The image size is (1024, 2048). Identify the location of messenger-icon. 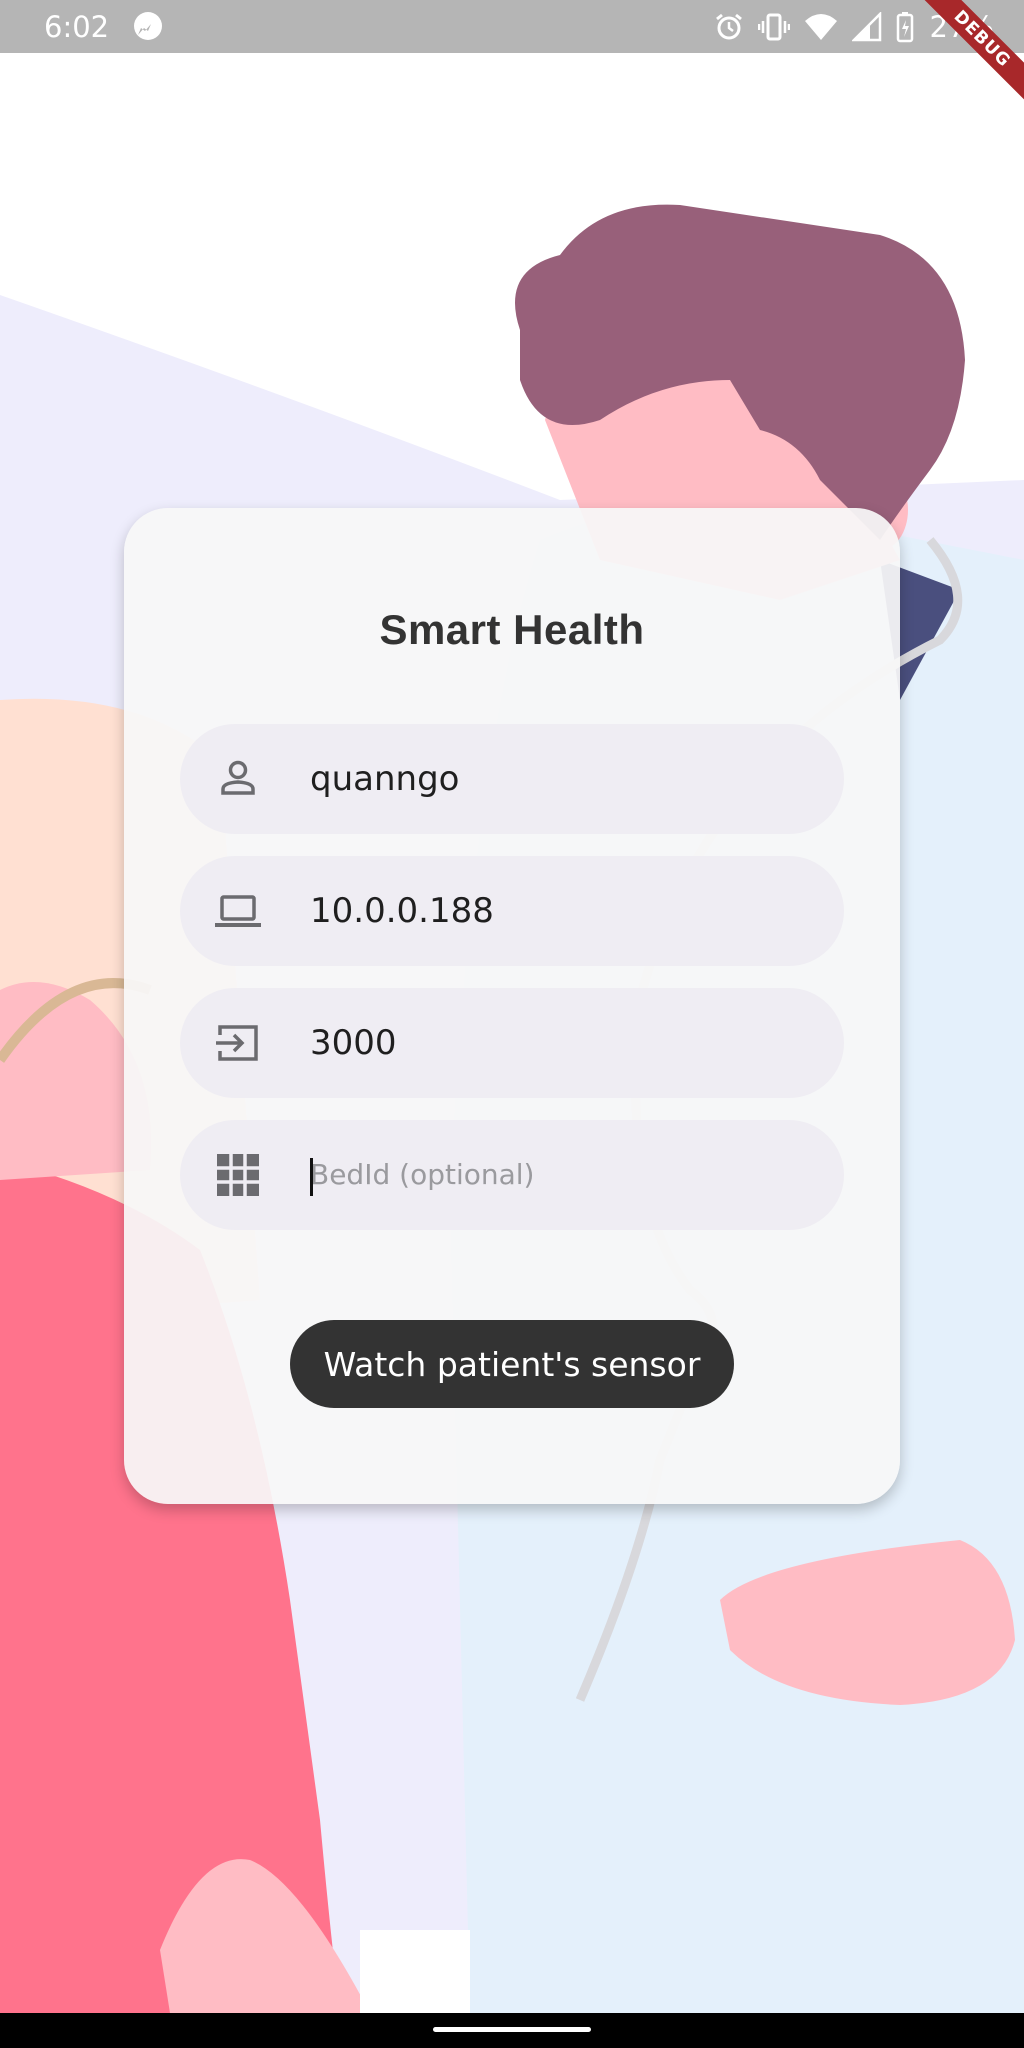
(148, 26).